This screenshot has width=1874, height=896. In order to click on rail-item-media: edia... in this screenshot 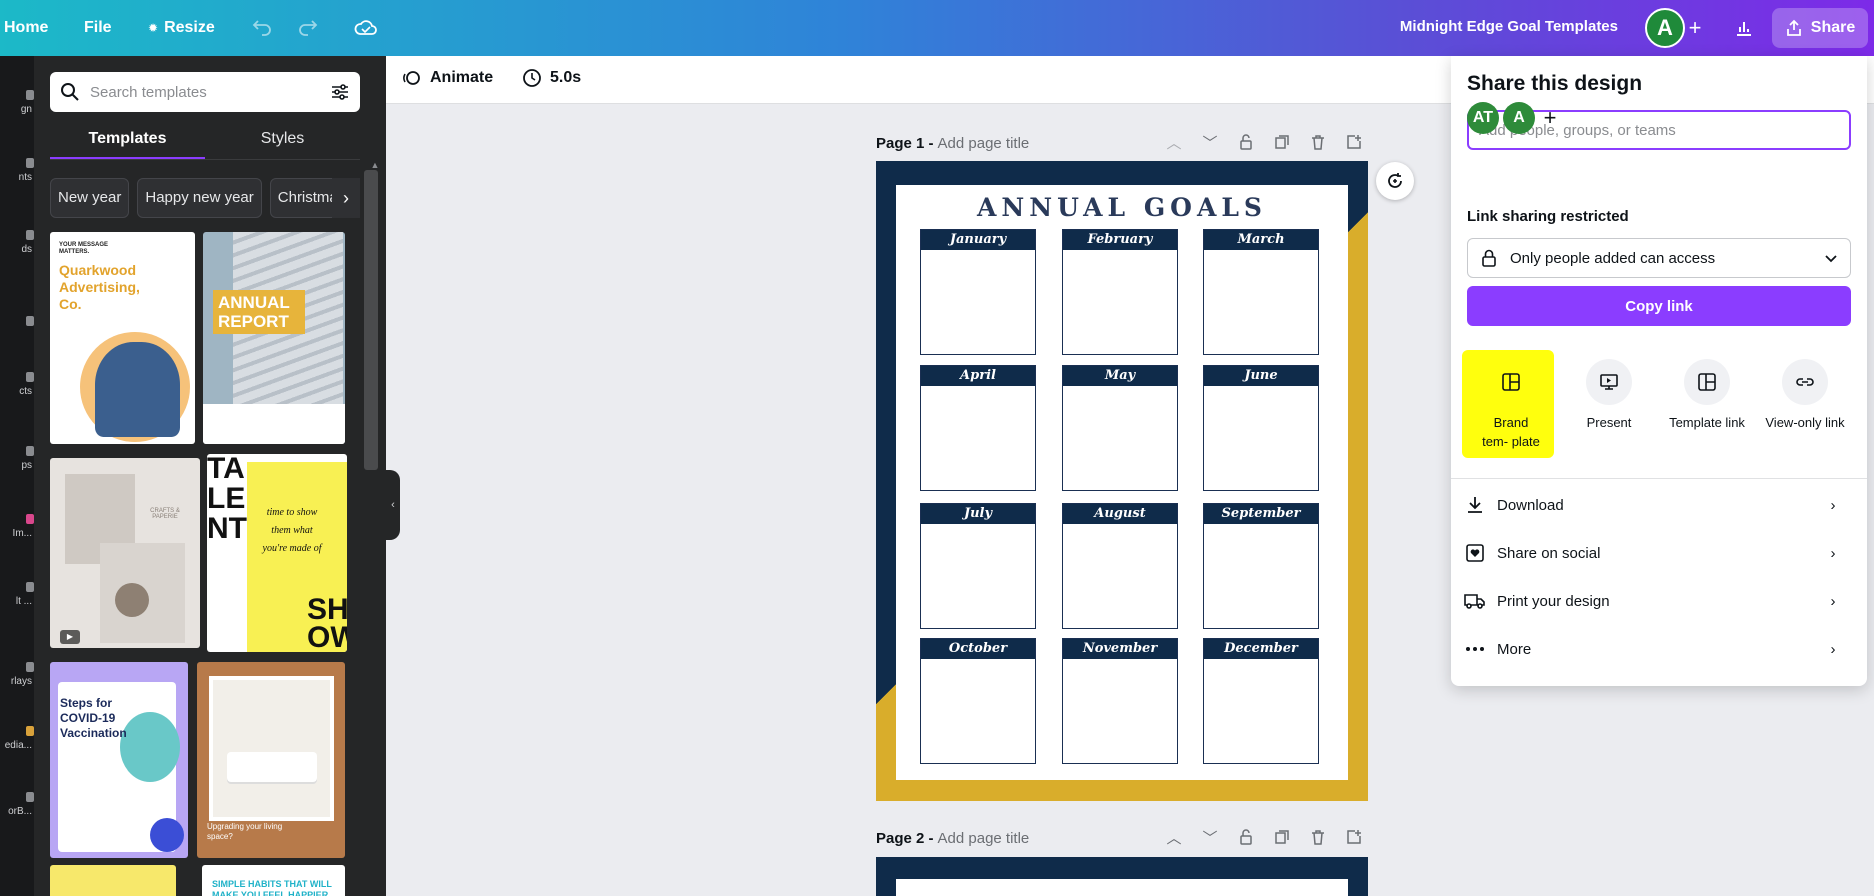, I will do `click(17, 742)`.